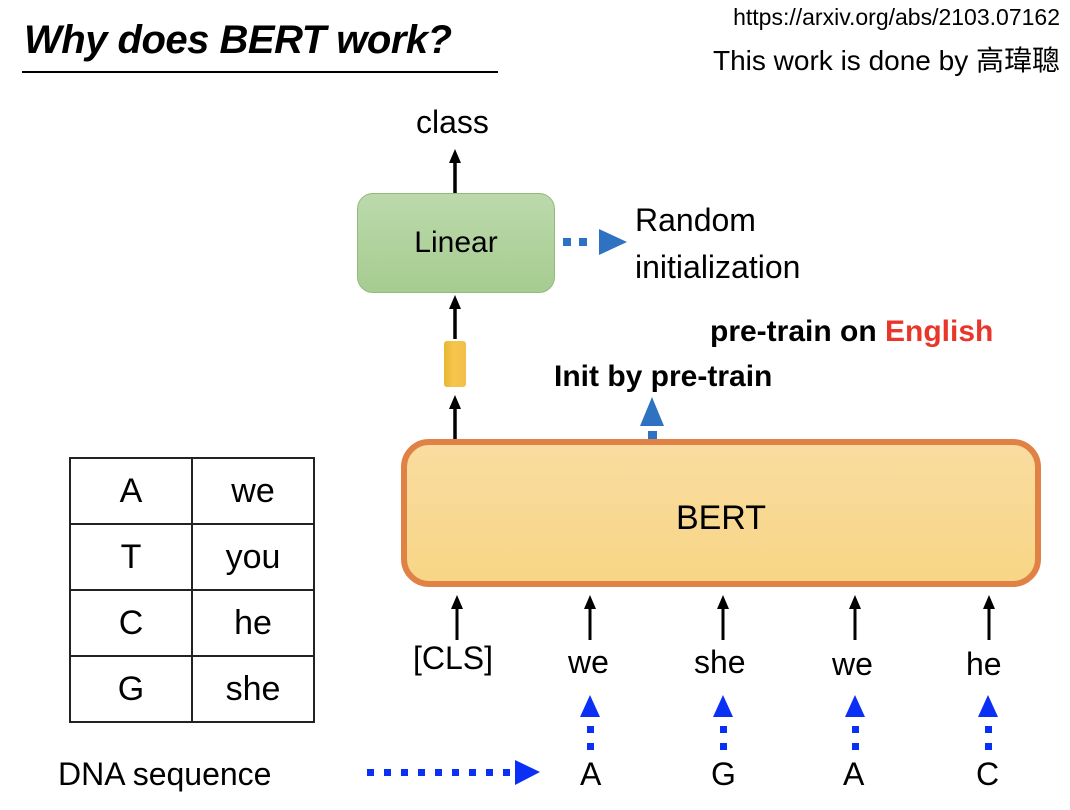 The image size is (1070, 810). I want to click on output-class-label: class, so click(452, 122).